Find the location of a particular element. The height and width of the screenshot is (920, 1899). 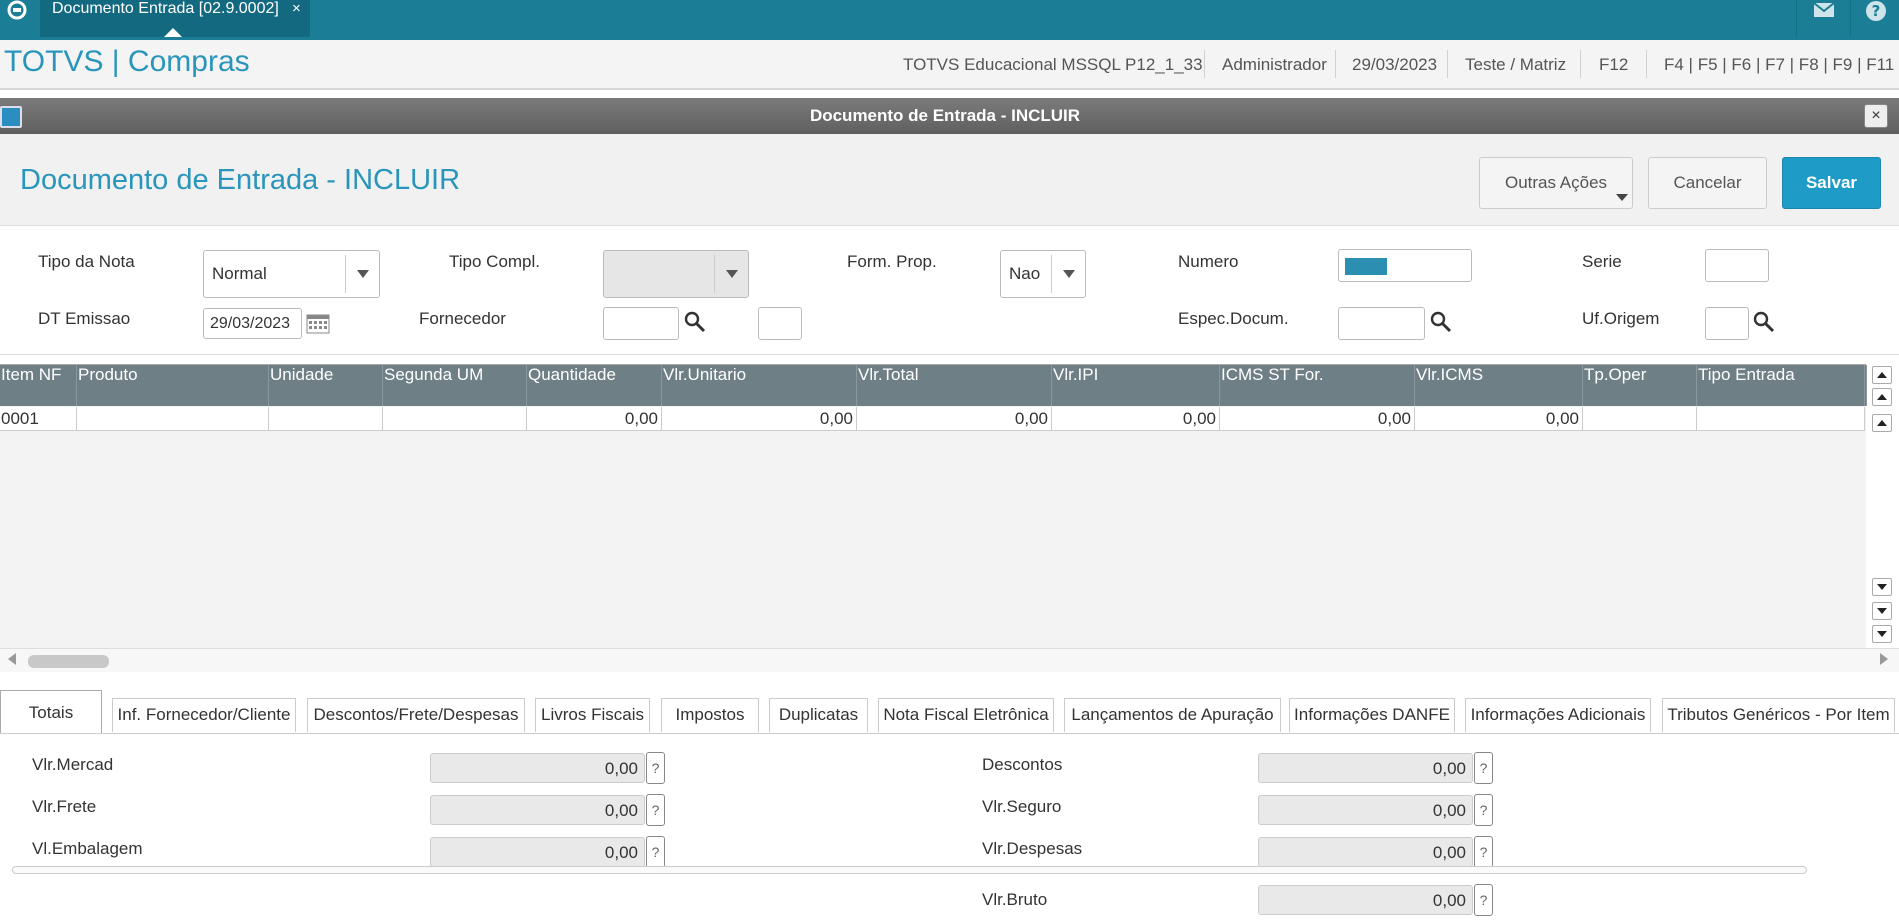

tab-nfe: Nota Fiscal Eletrônica is located at coordinates (966, 715).